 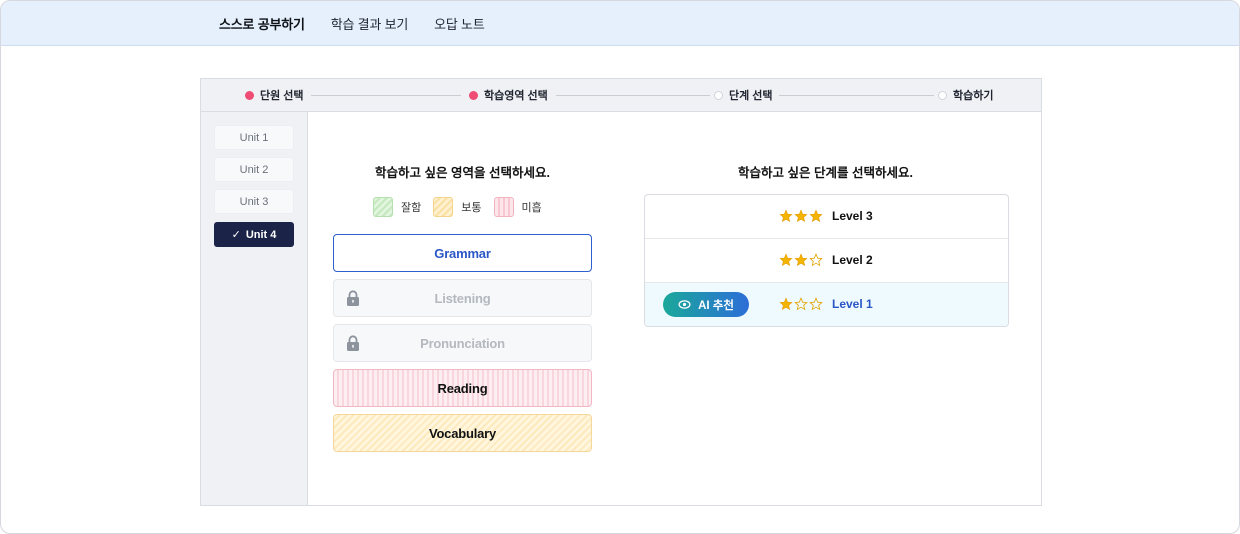 I want to click on level-label: Level 2, so click(x=852, y=260).